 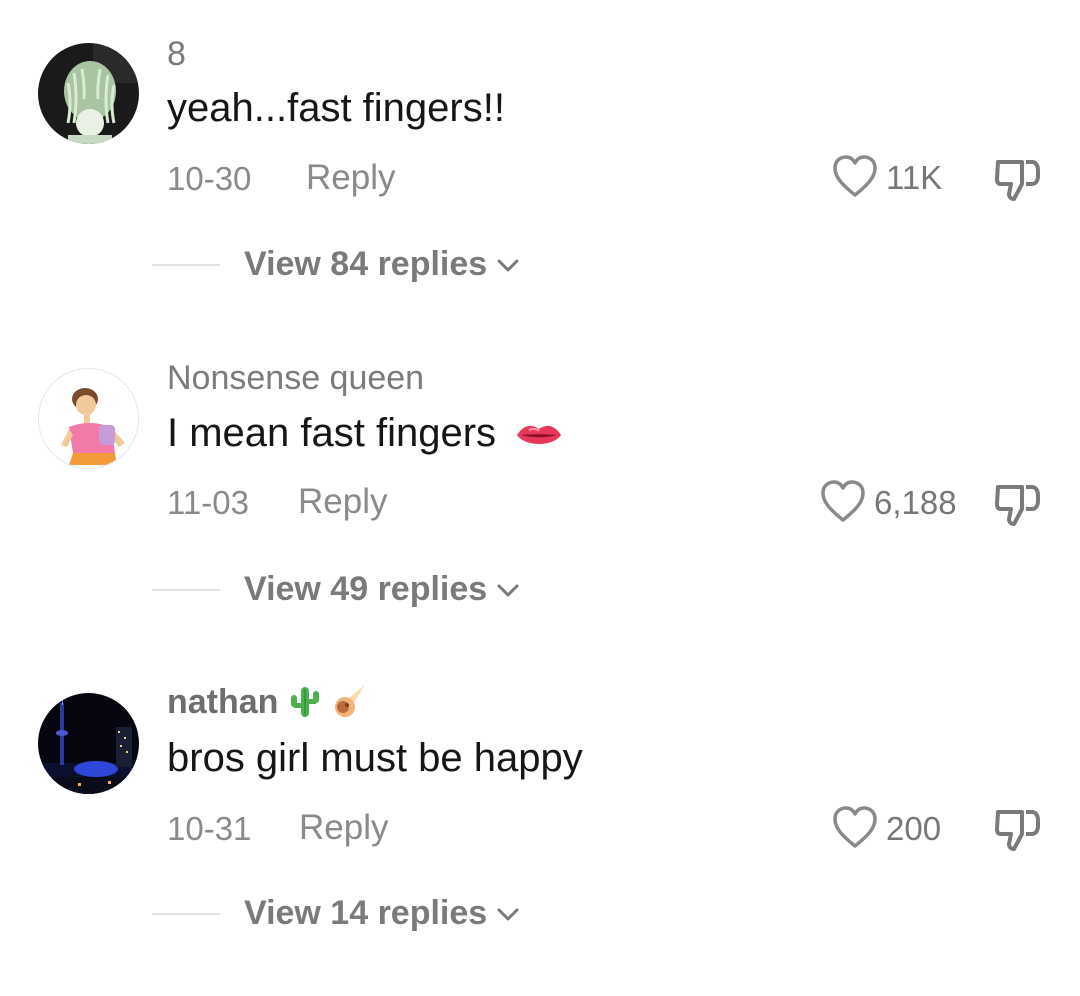 What do you see at coordinates (366, 589) in the screenshot?
I see `view-replies-label: View 49 replies` at bounding box center [366, 589].